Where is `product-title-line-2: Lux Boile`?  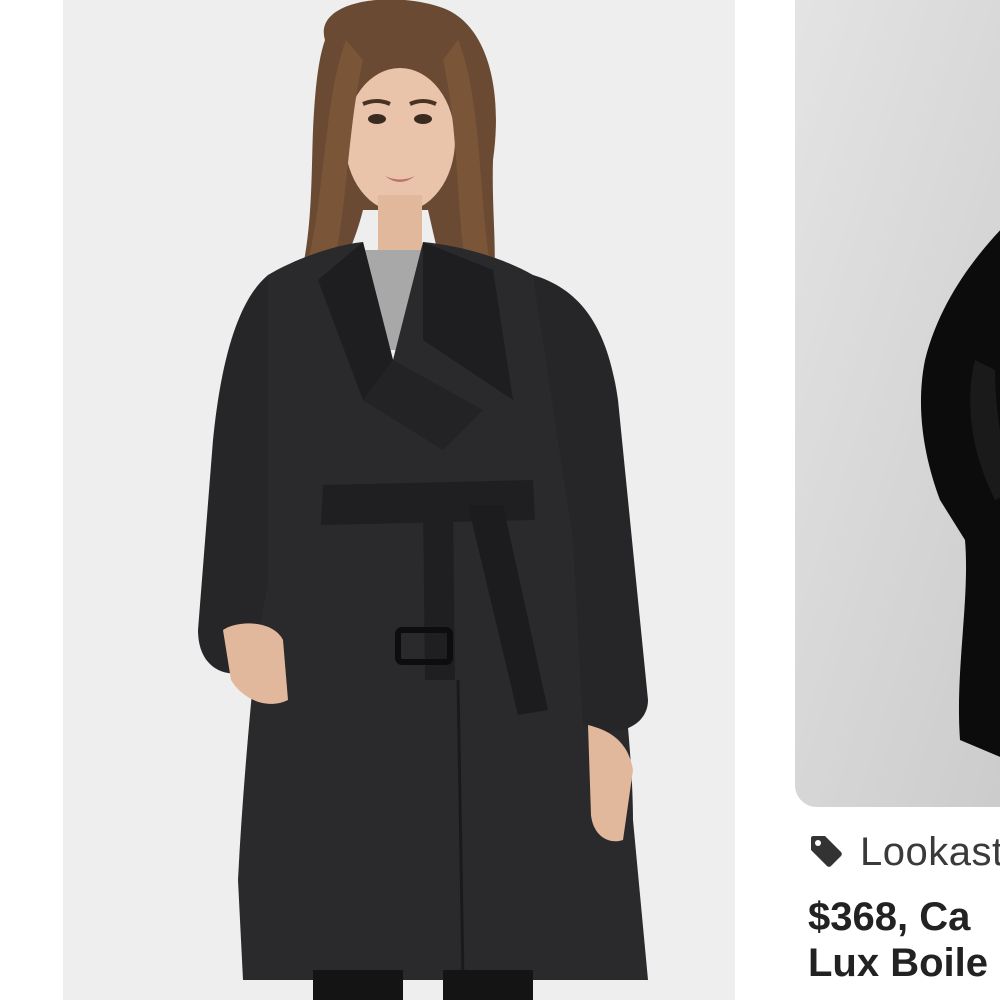
product-title-line-2: Lux Boile is located at coordinates (898, 963).